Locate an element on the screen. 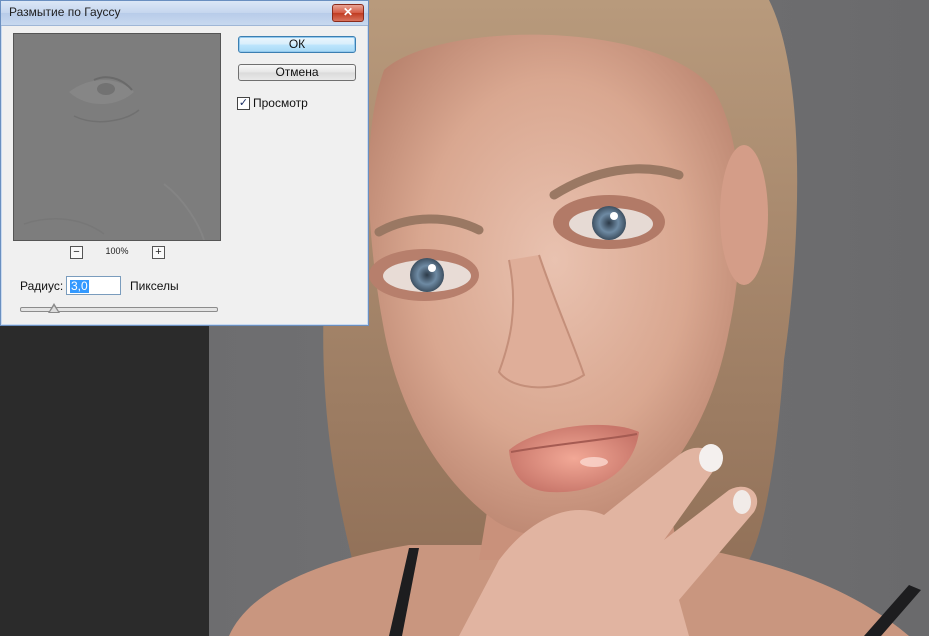 The width and height of the screenshot is (929, 636). iris-right is located at coordinates (609, 223).